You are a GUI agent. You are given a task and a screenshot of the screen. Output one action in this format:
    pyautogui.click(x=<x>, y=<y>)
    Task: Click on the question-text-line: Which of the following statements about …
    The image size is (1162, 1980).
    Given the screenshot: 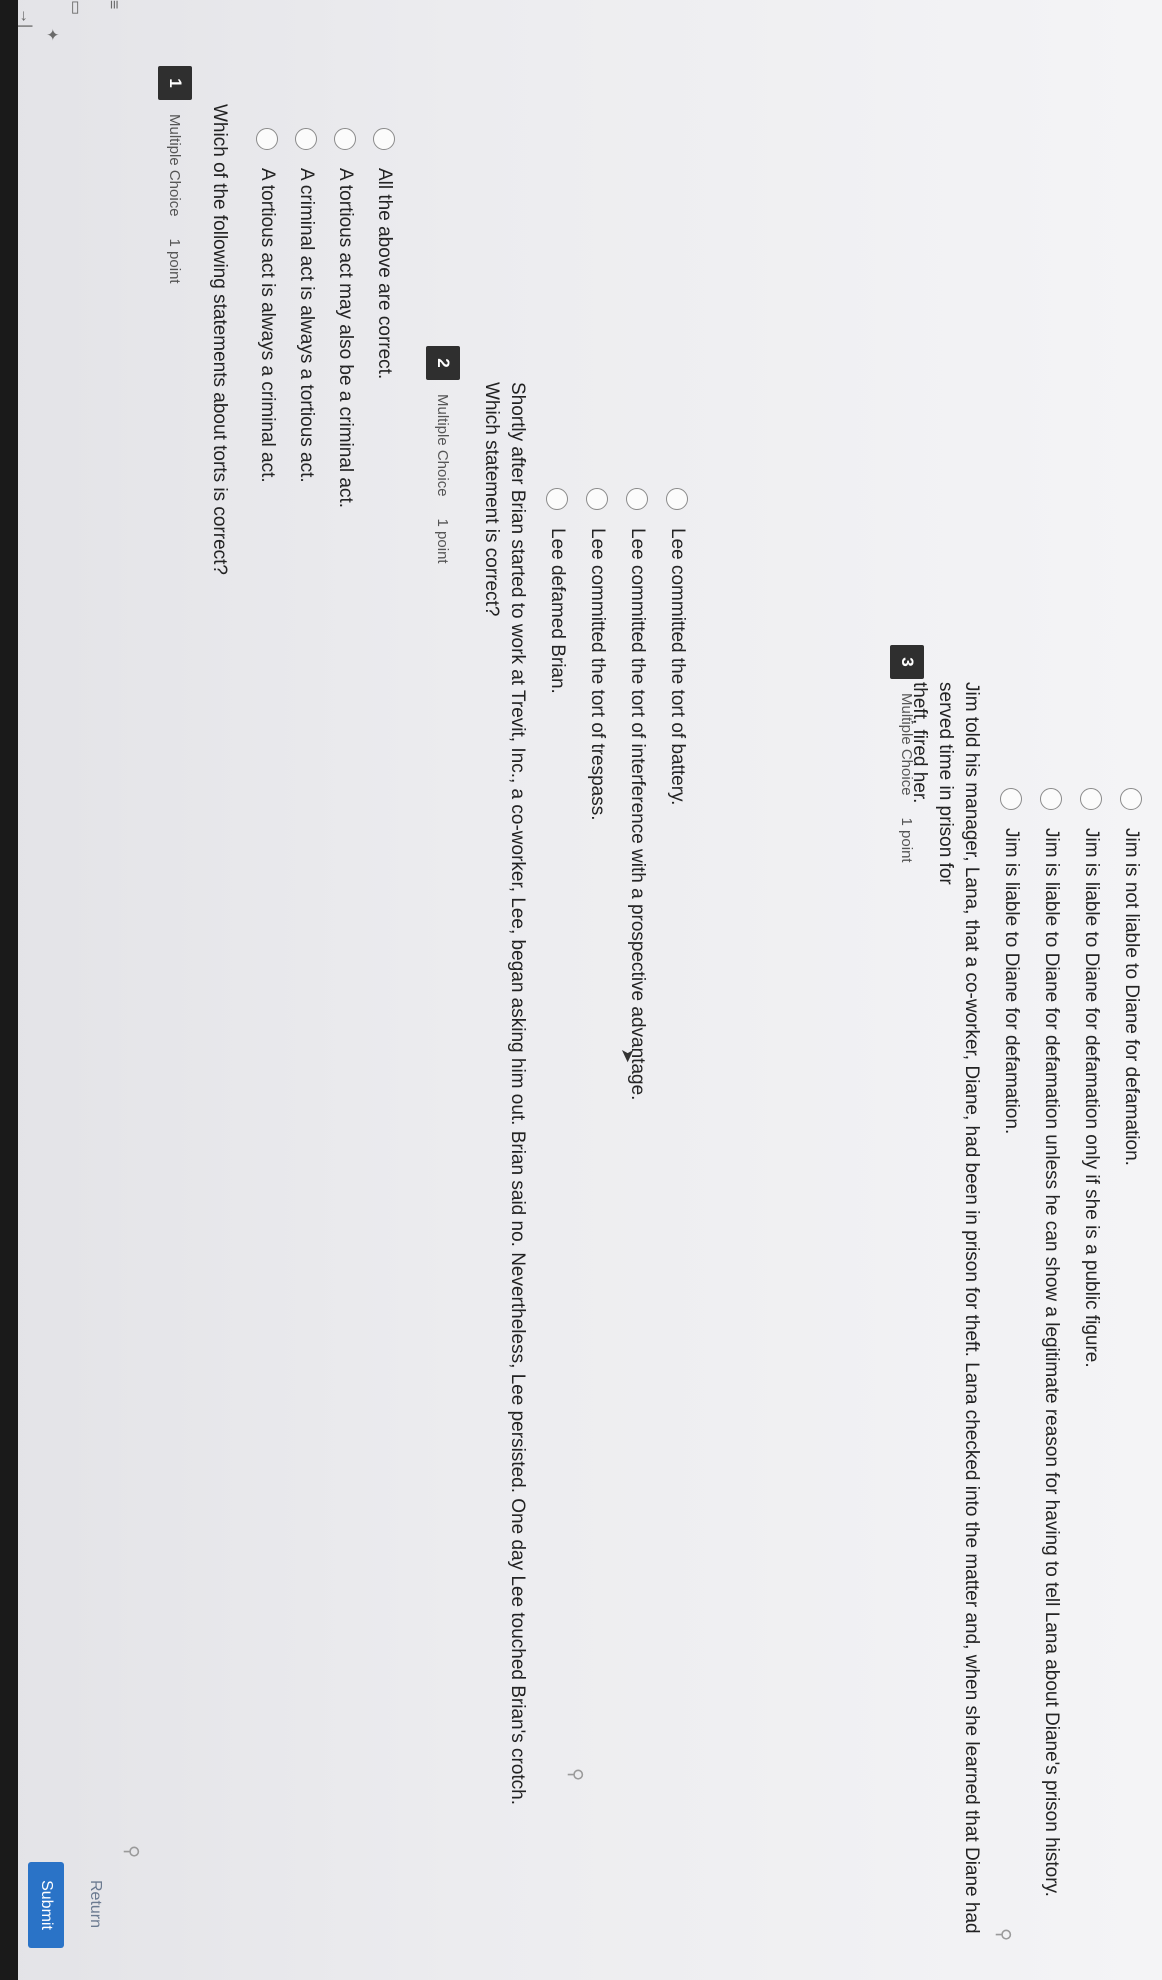 What is the action you would take?
    pyautogui.click(x=219, y=339)
    